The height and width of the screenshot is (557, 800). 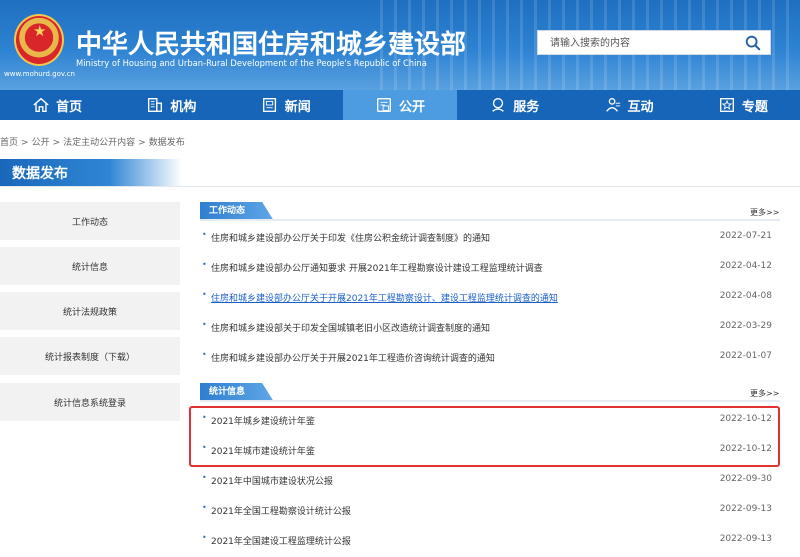 I want to click on search-icon, so click(x=753, y=43).